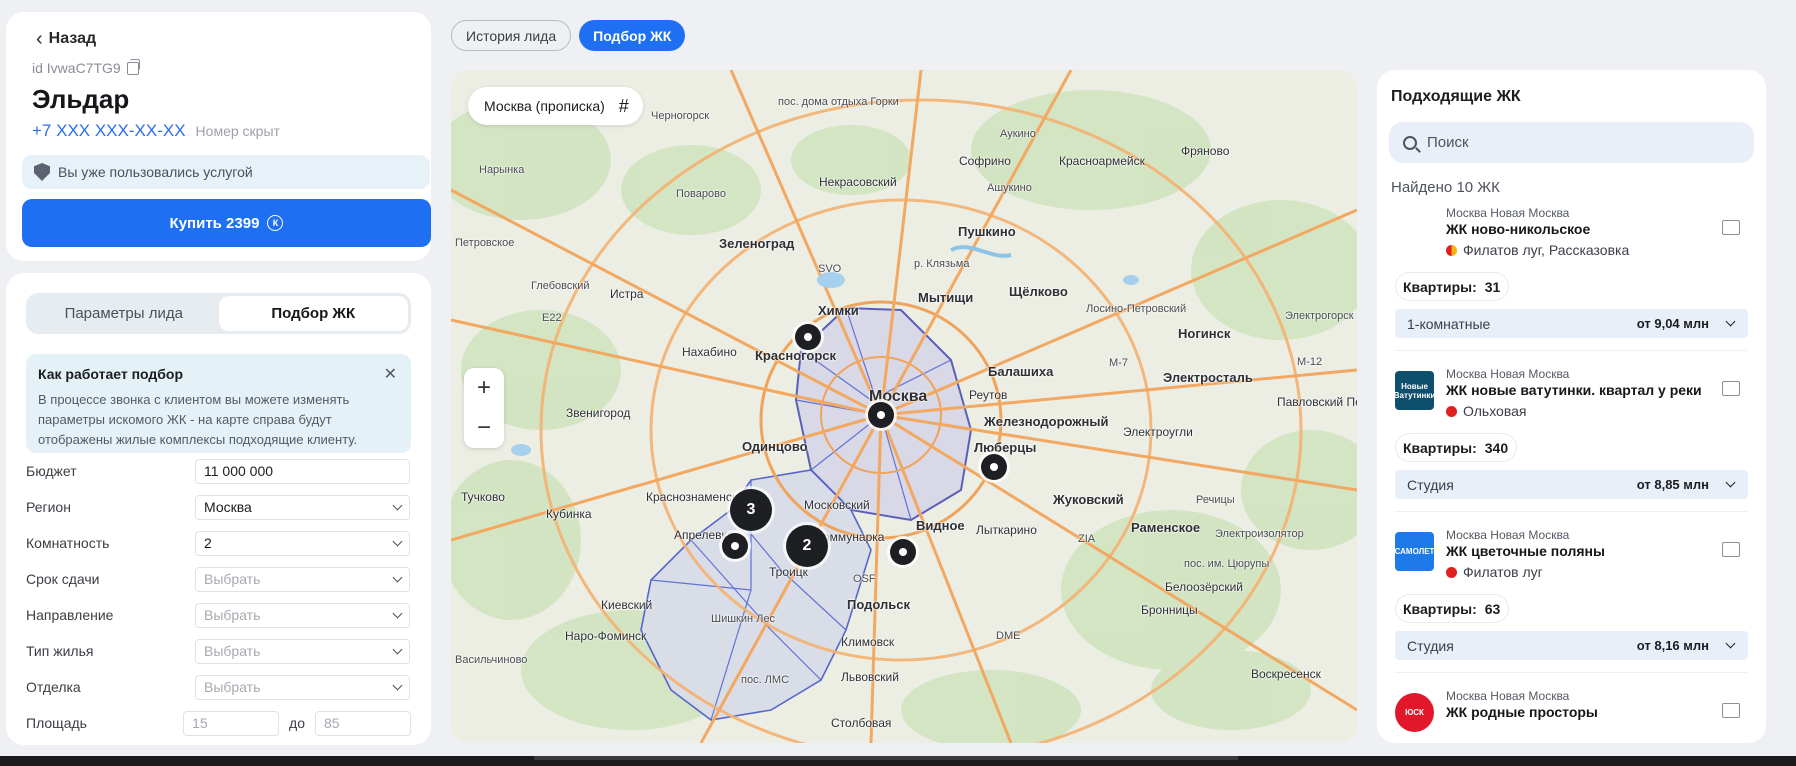 The height and width of the screenshot is (766, 1796). Describe the element at coordinates (1317, 402) in the screenshot. I see `map-label-pavlovsky-posad: Павловский Посад` at that location.